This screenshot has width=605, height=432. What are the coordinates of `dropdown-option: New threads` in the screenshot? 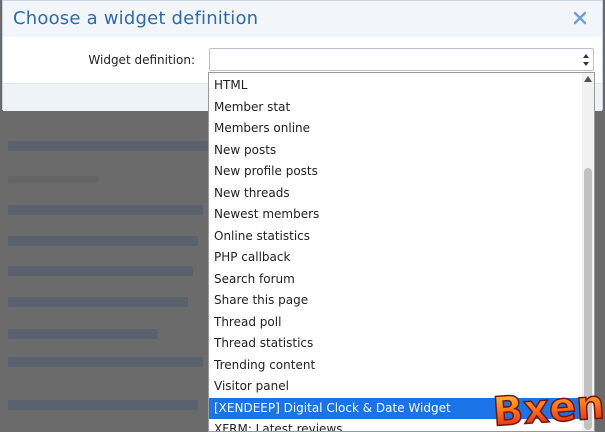 It's located at (395, 193).